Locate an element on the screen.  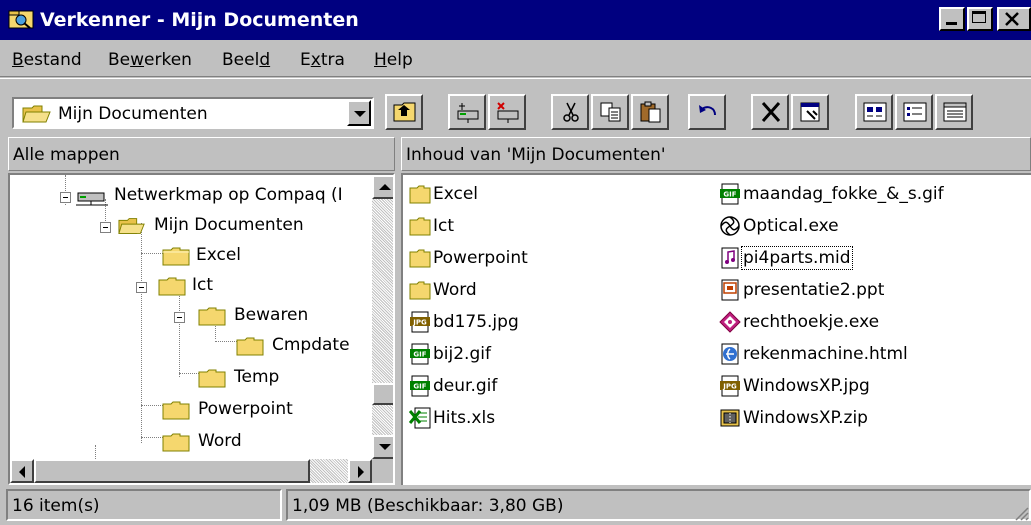
tree-item-mijn-documenten: Mijn Documenten is located at coordinates (190, 225).